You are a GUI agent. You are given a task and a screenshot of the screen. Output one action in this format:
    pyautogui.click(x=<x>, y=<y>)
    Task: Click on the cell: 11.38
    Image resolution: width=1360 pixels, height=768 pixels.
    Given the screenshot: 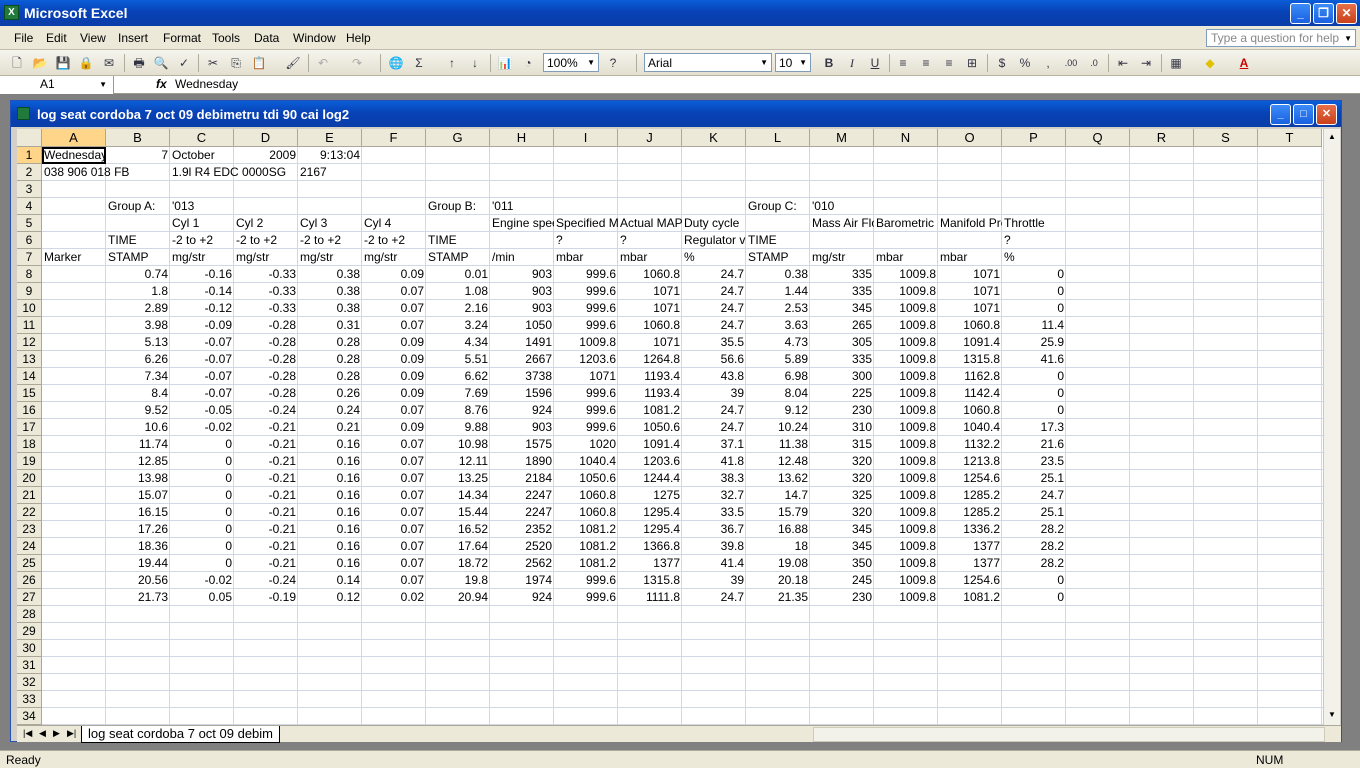 What is the action you would take?
    pyautogui.click(x=778, y=444)
    